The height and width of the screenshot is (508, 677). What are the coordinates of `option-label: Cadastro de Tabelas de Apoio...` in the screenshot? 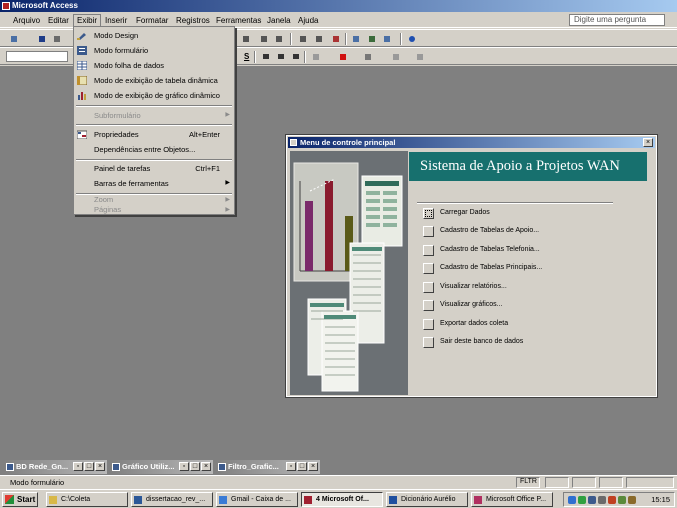 It's located at (489, 230).